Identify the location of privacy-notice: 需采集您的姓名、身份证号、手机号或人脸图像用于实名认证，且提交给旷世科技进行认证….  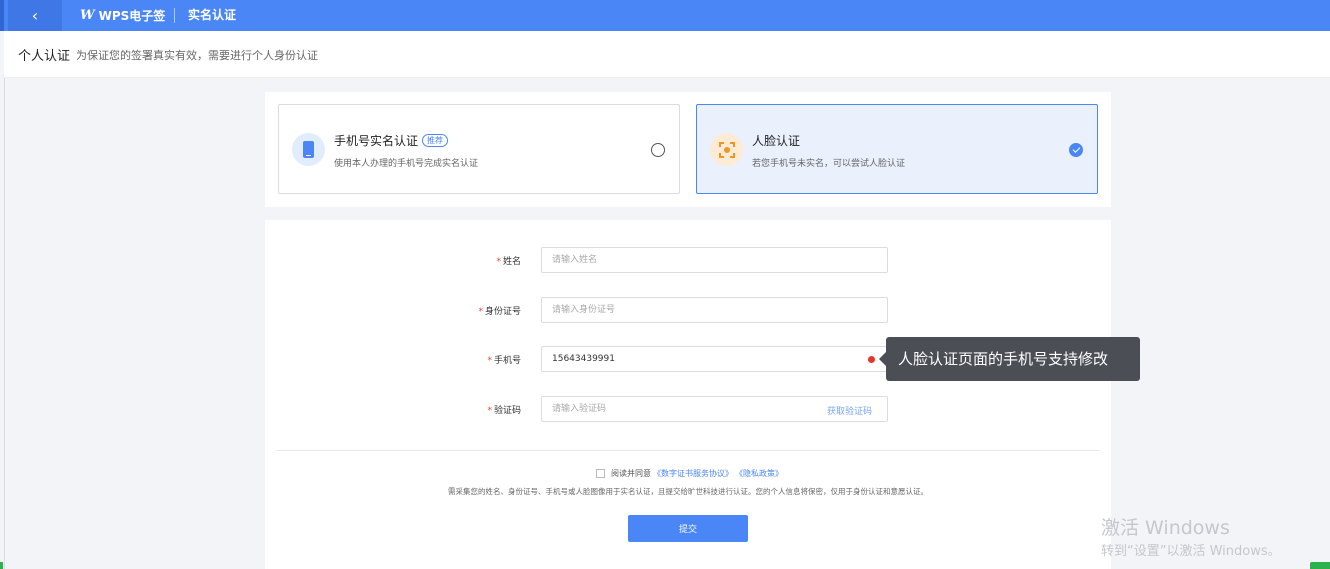
(688, 491).